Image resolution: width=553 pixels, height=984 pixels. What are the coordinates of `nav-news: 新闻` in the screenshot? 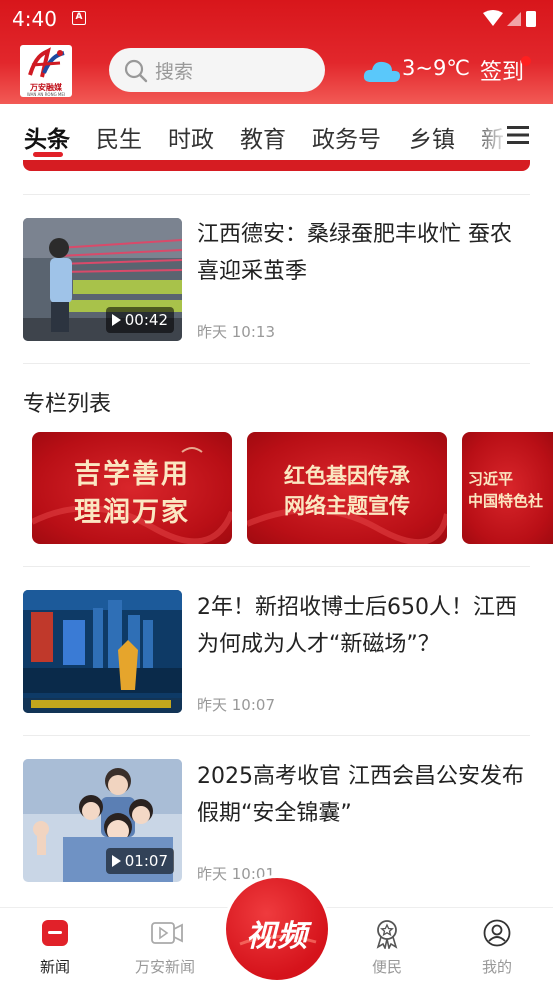 It's located at (55, 946).